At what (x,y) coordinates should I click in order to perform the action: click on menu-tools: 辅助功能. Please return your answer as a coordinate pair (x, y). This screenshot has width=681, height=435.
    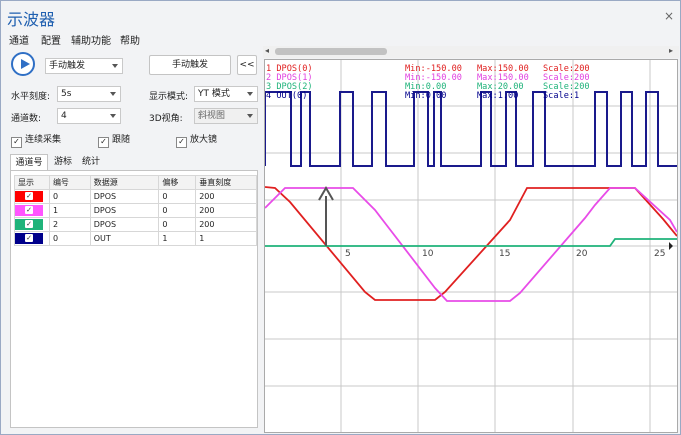
    Looking at the image, I should click on (91, 39).